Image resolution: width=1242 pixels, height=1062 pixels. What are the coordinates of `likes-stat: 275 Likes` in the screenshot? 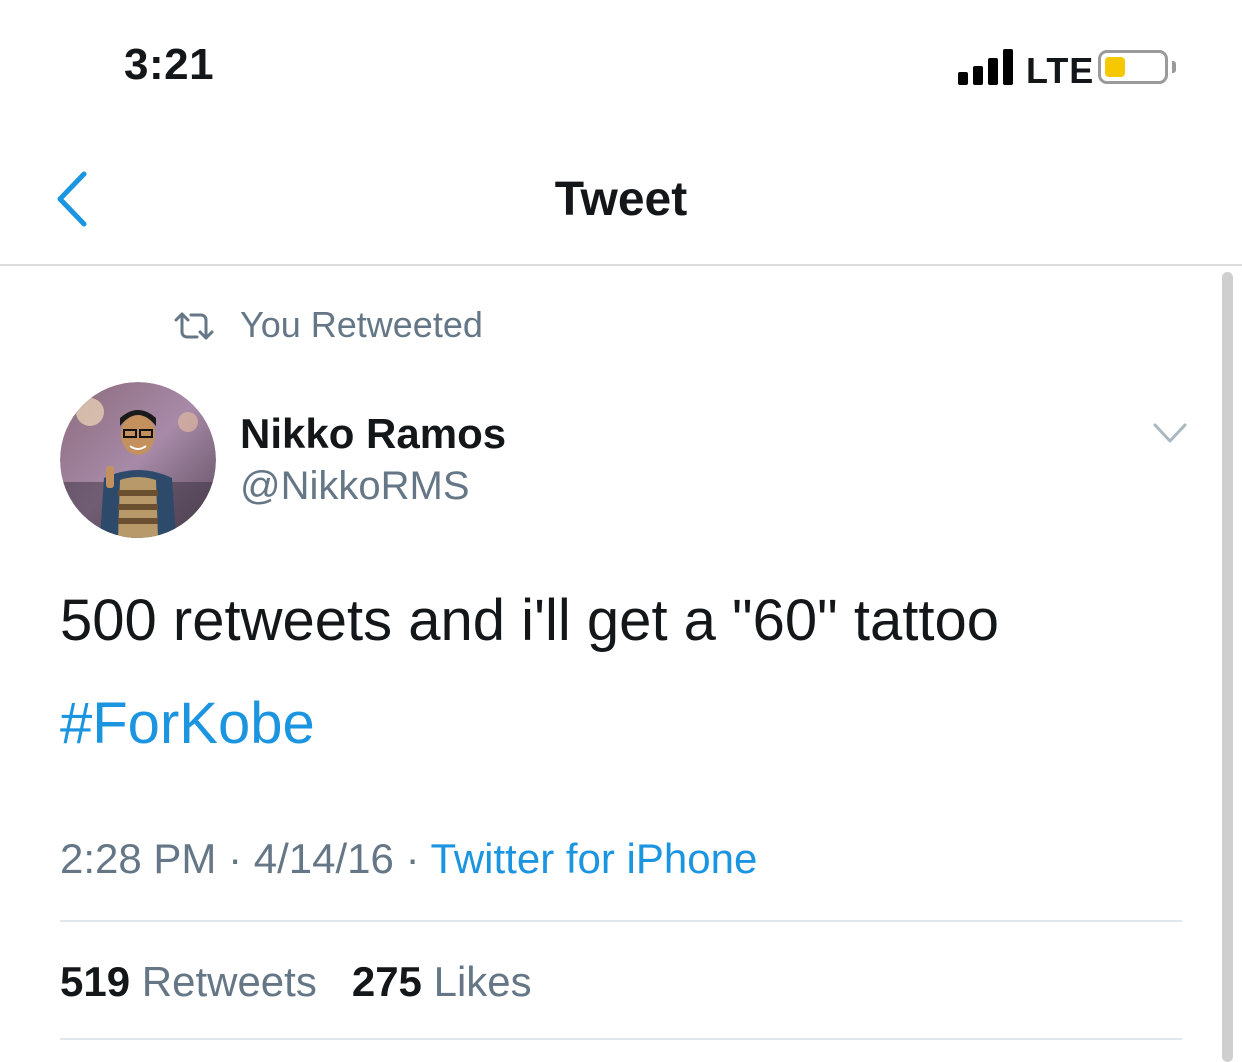 It's located at (442, 981).